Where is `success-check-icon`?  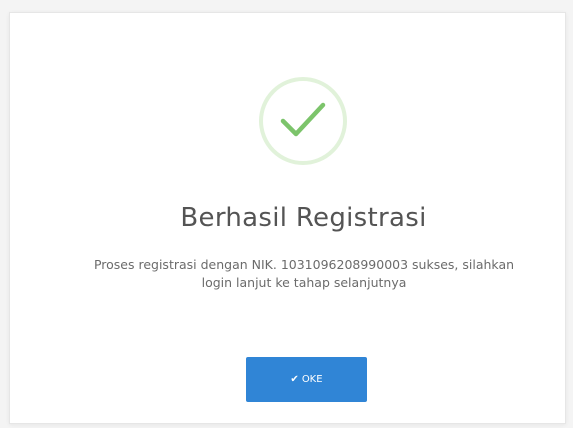 success-check-icon is located at coordinates (303, 121).